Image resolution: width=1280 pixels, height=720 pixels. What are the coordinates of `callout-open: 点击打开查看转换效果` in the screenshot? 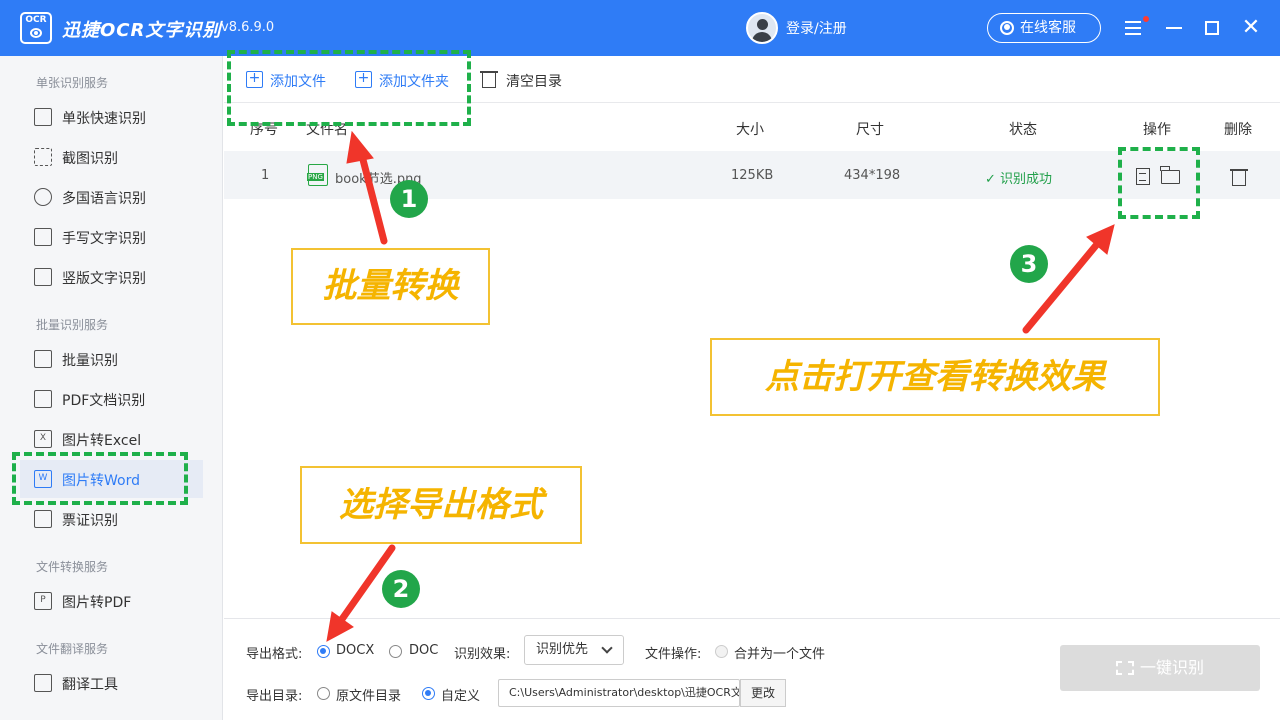 It's located at (935, 377).